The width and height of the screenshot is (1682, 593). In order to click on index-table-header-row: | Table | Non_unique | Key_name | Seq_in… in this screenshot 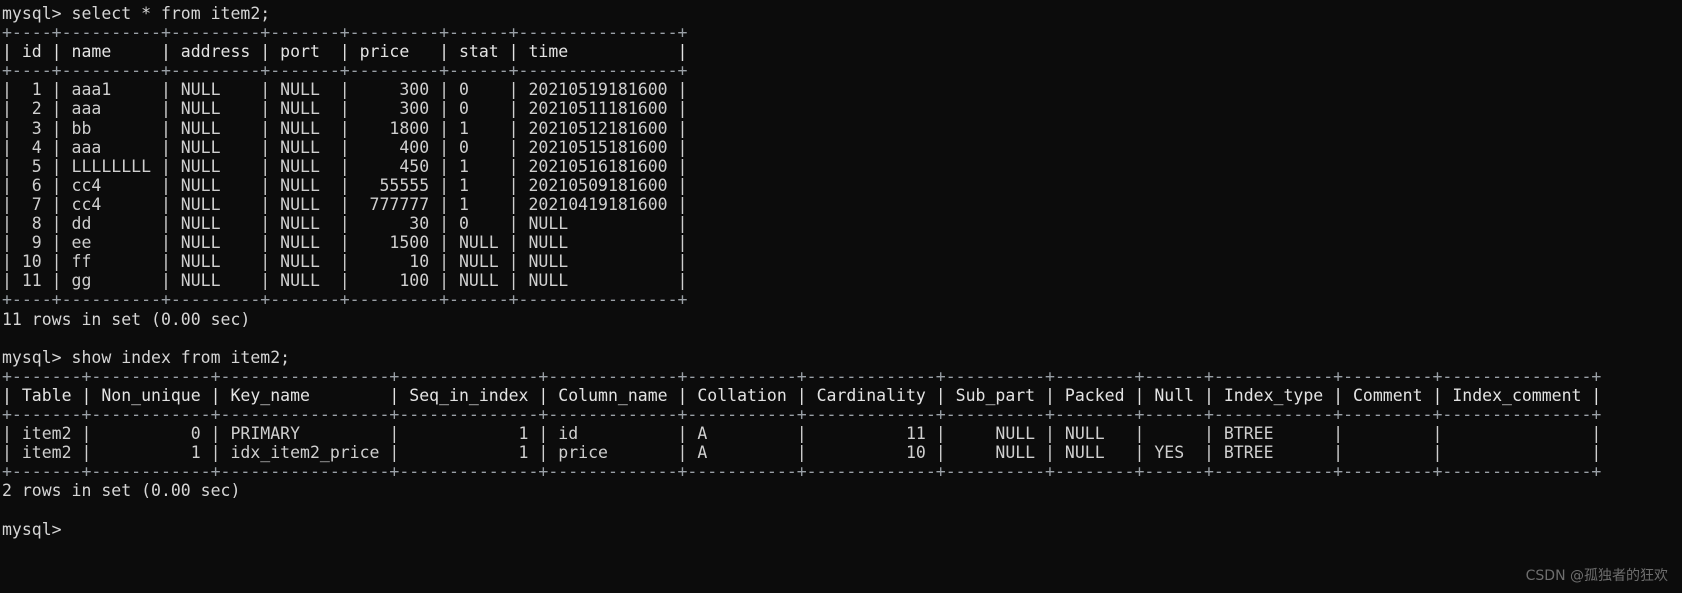, I will do `click(802, 395)`.